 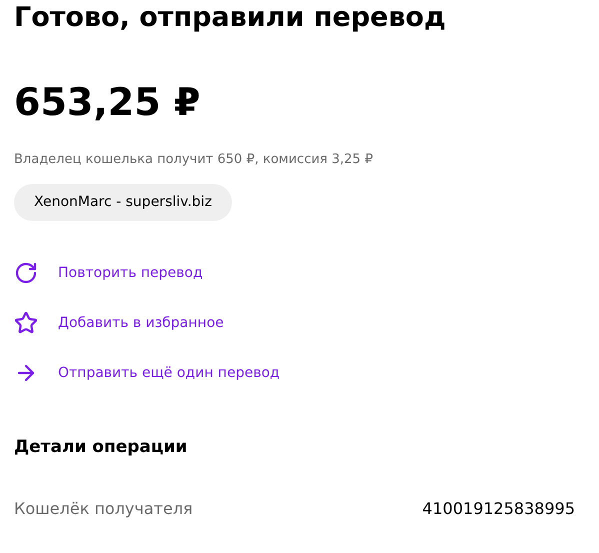 What do you see at coordinates (101, 447) in the screenshot?
I see `section-heading: Детали операции` at bounding box center [101, 447].